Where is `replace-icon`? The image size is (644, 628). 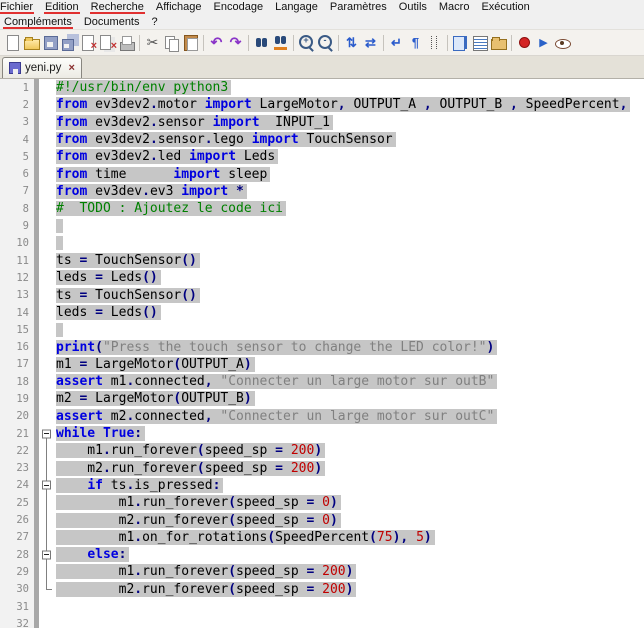
replace-icon is located at coordinates (280, 42).